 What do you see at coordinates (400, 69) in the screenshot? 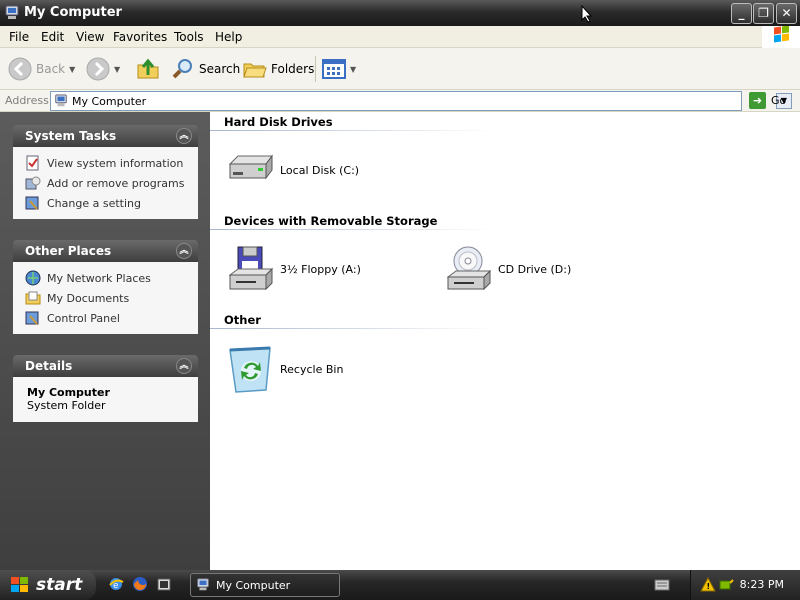
I see `toolbar: Back ▼ ▼ Search Folders ▼` at bounding box center [400, 69].